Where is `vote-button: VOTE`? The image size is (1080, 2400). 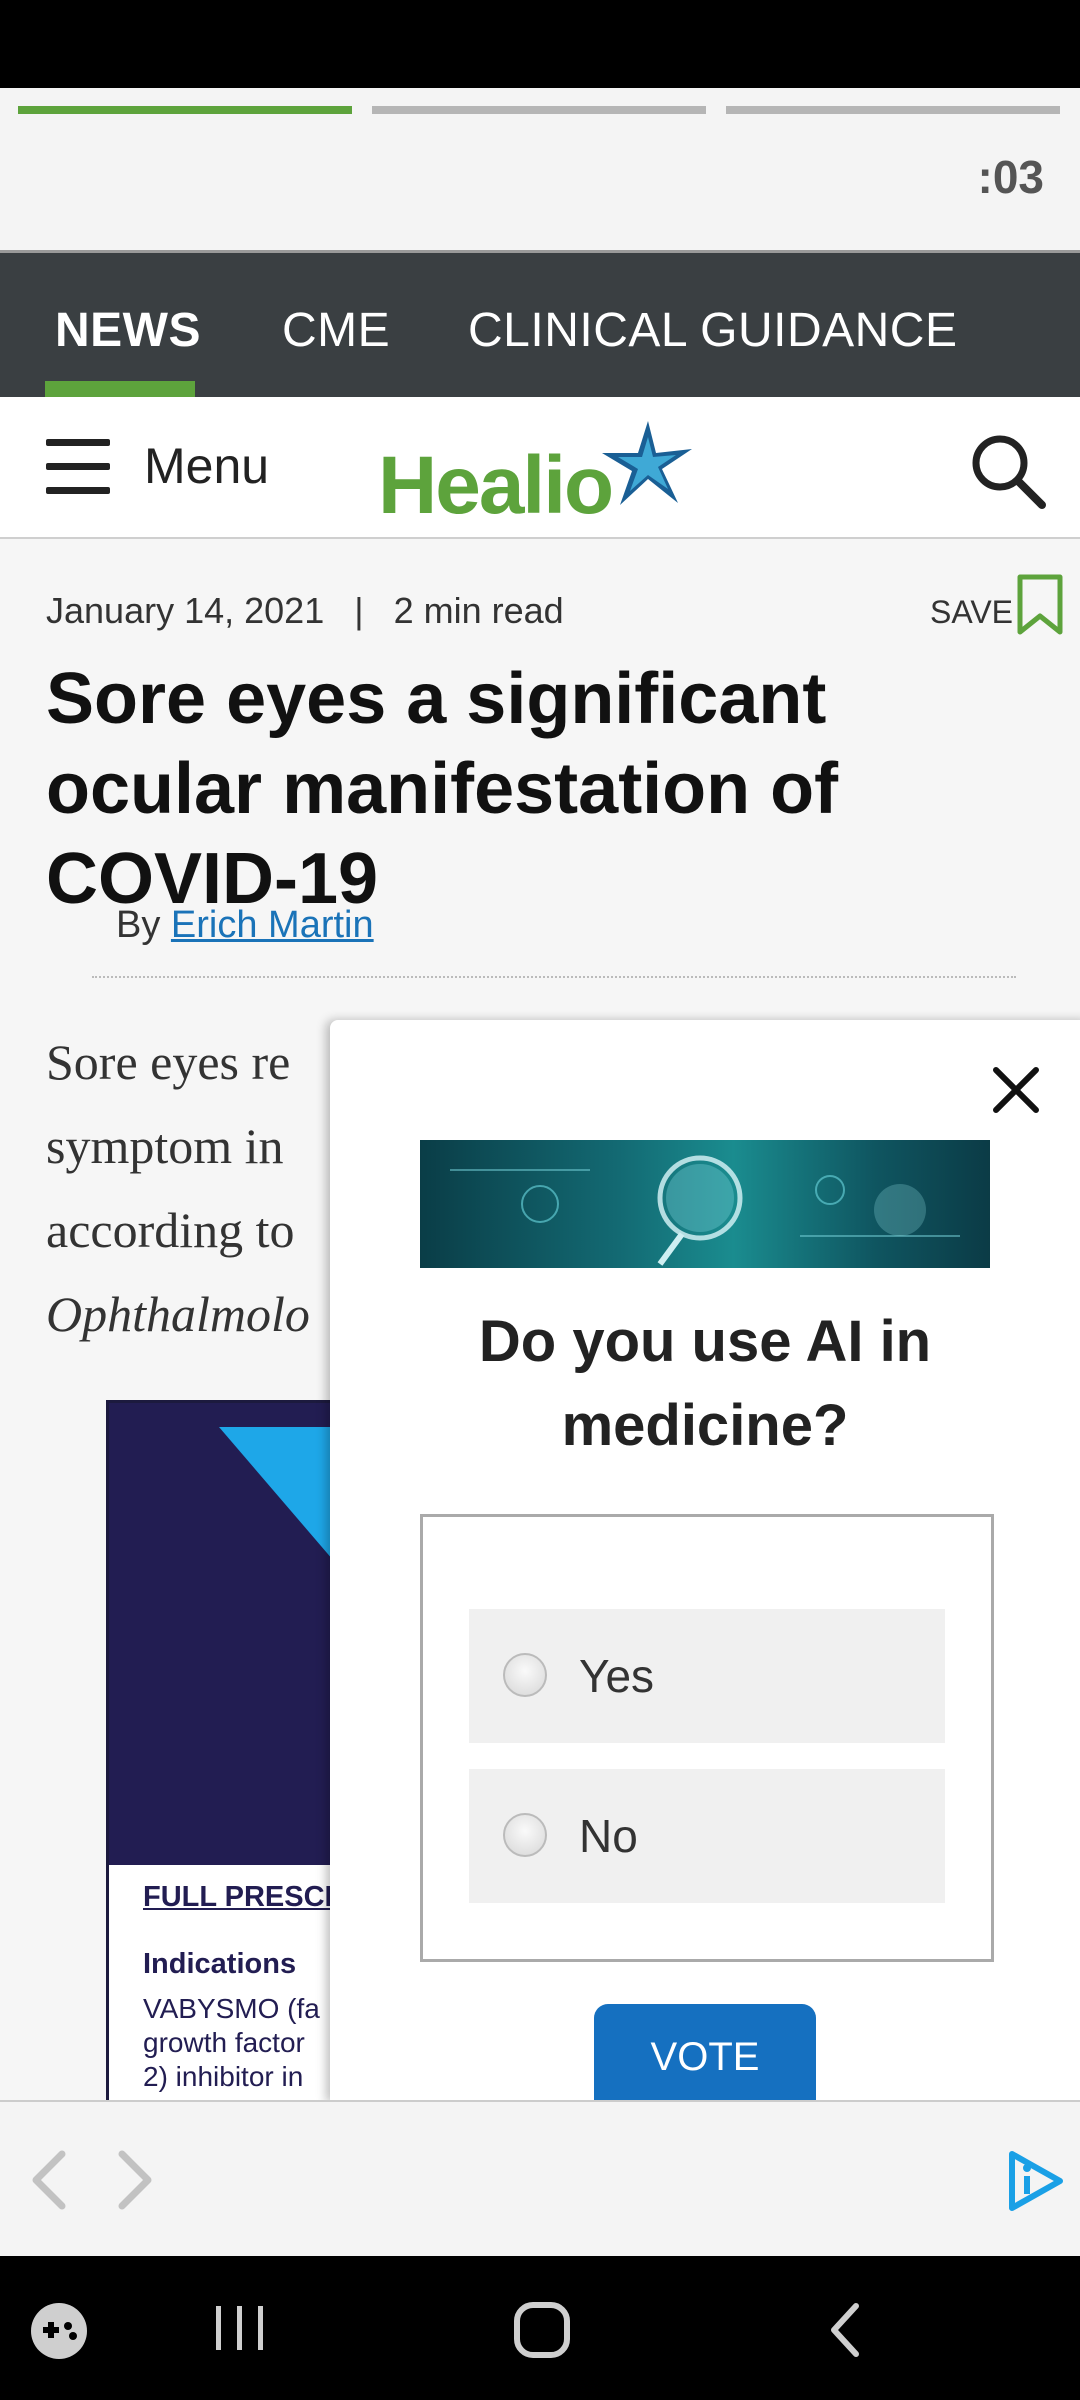
vote-button: VOTE is located at coordinates (705, 2053).